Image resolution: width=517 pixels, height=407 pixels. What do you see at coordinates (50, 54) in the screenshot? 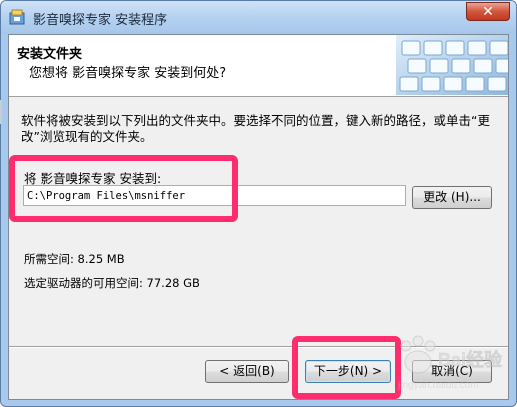
I see `page-title: 安装文件夹` at bounding box center [50, 54].